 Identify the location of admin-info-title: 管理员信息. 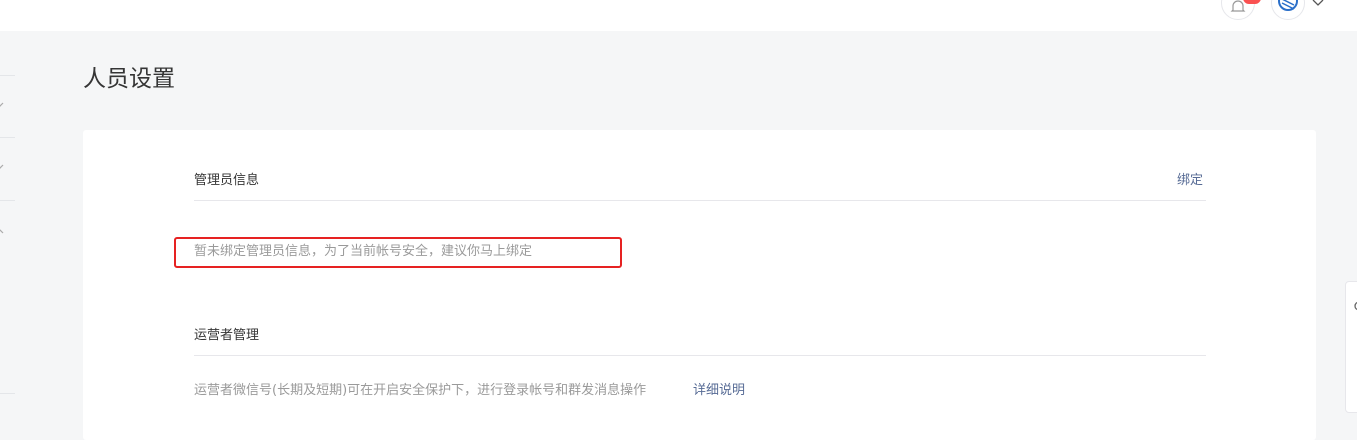
(227, 180).